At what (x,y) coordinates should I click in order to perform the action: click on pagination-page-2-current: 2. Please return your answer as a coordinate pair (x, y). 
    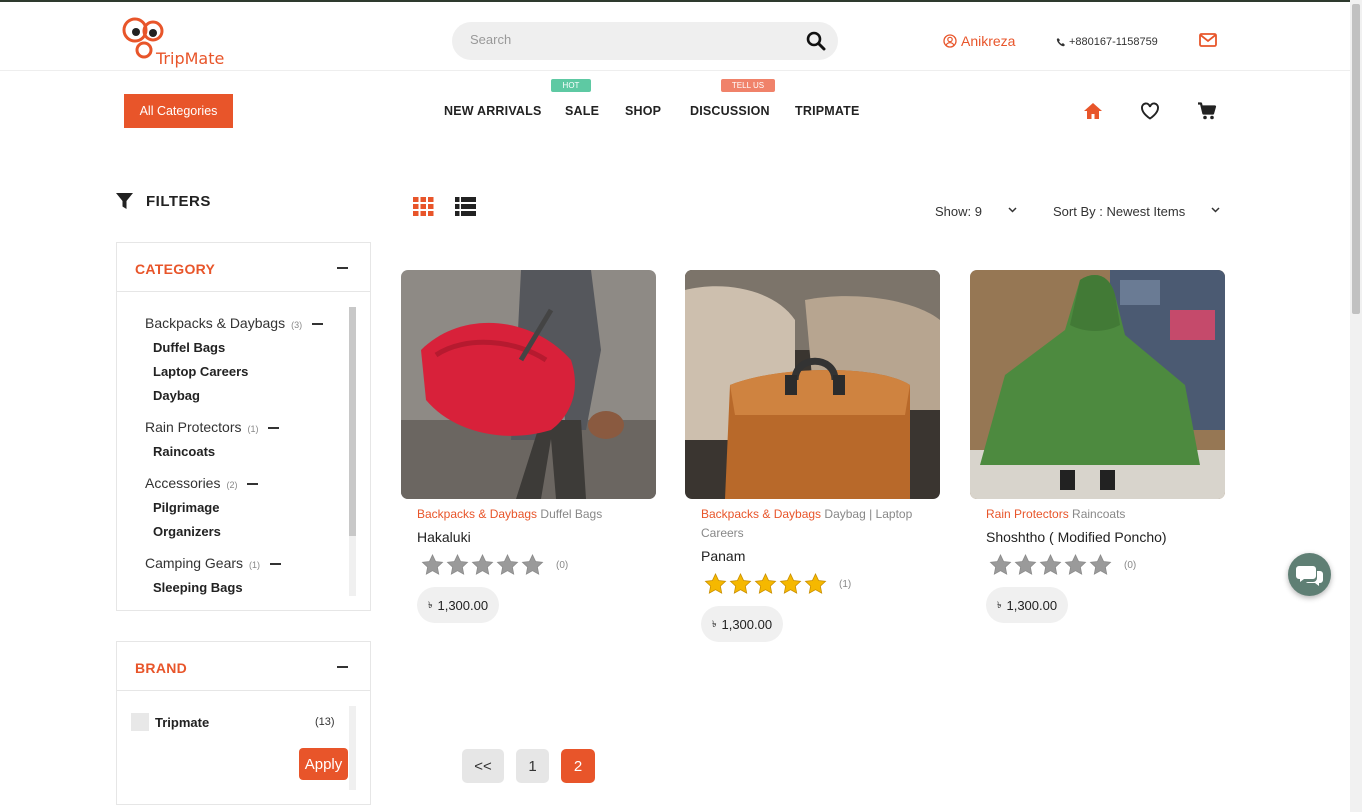
    Looking at the image, I should click on (578, 766).